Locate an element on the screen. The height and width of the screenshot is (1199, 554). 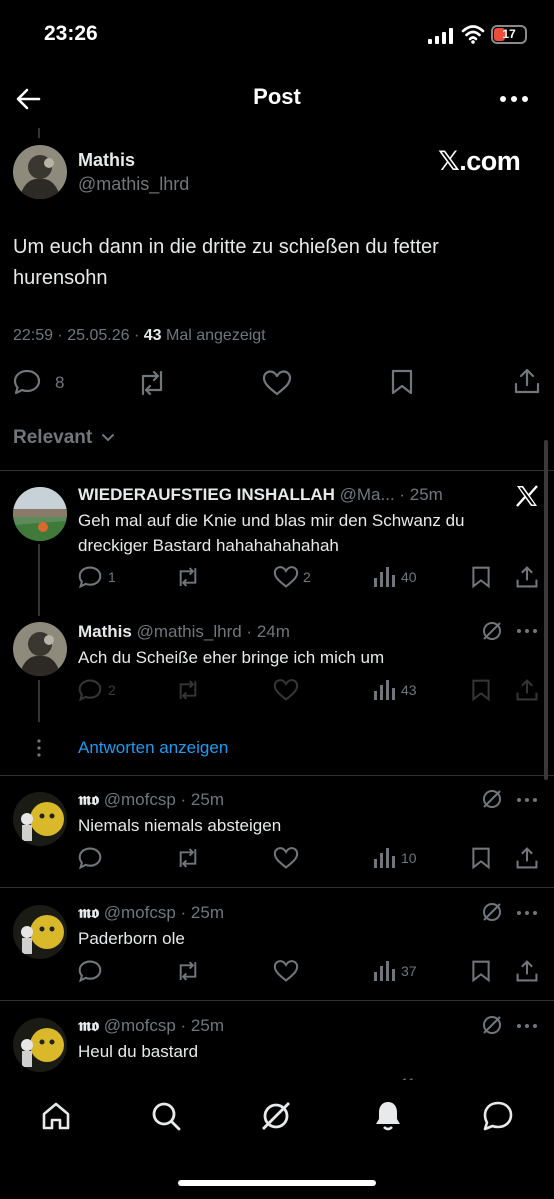
reply-meta: @Ma... · 25m is located at coordinates (391, 494).